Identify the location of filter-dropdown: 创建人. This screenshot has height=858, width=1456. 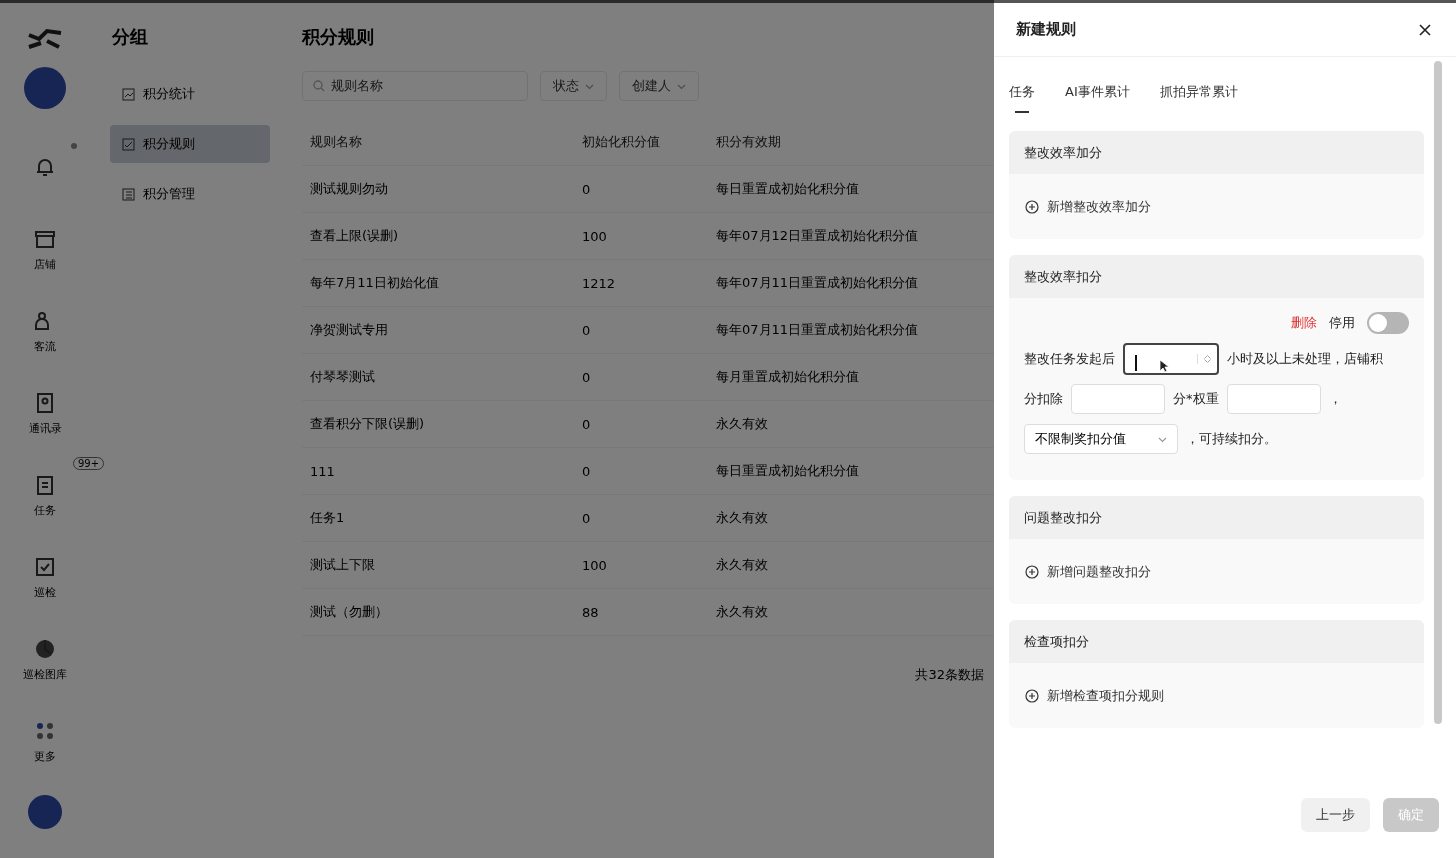
(659, 86).